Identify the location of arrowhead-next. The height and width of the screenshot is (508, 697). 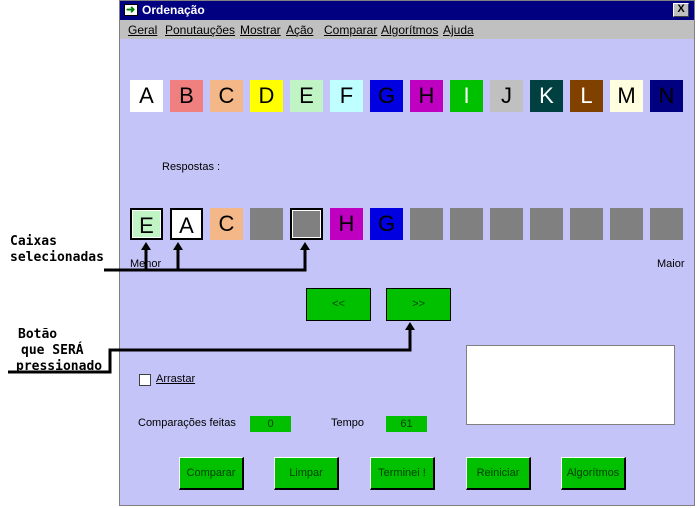
(410, 326).